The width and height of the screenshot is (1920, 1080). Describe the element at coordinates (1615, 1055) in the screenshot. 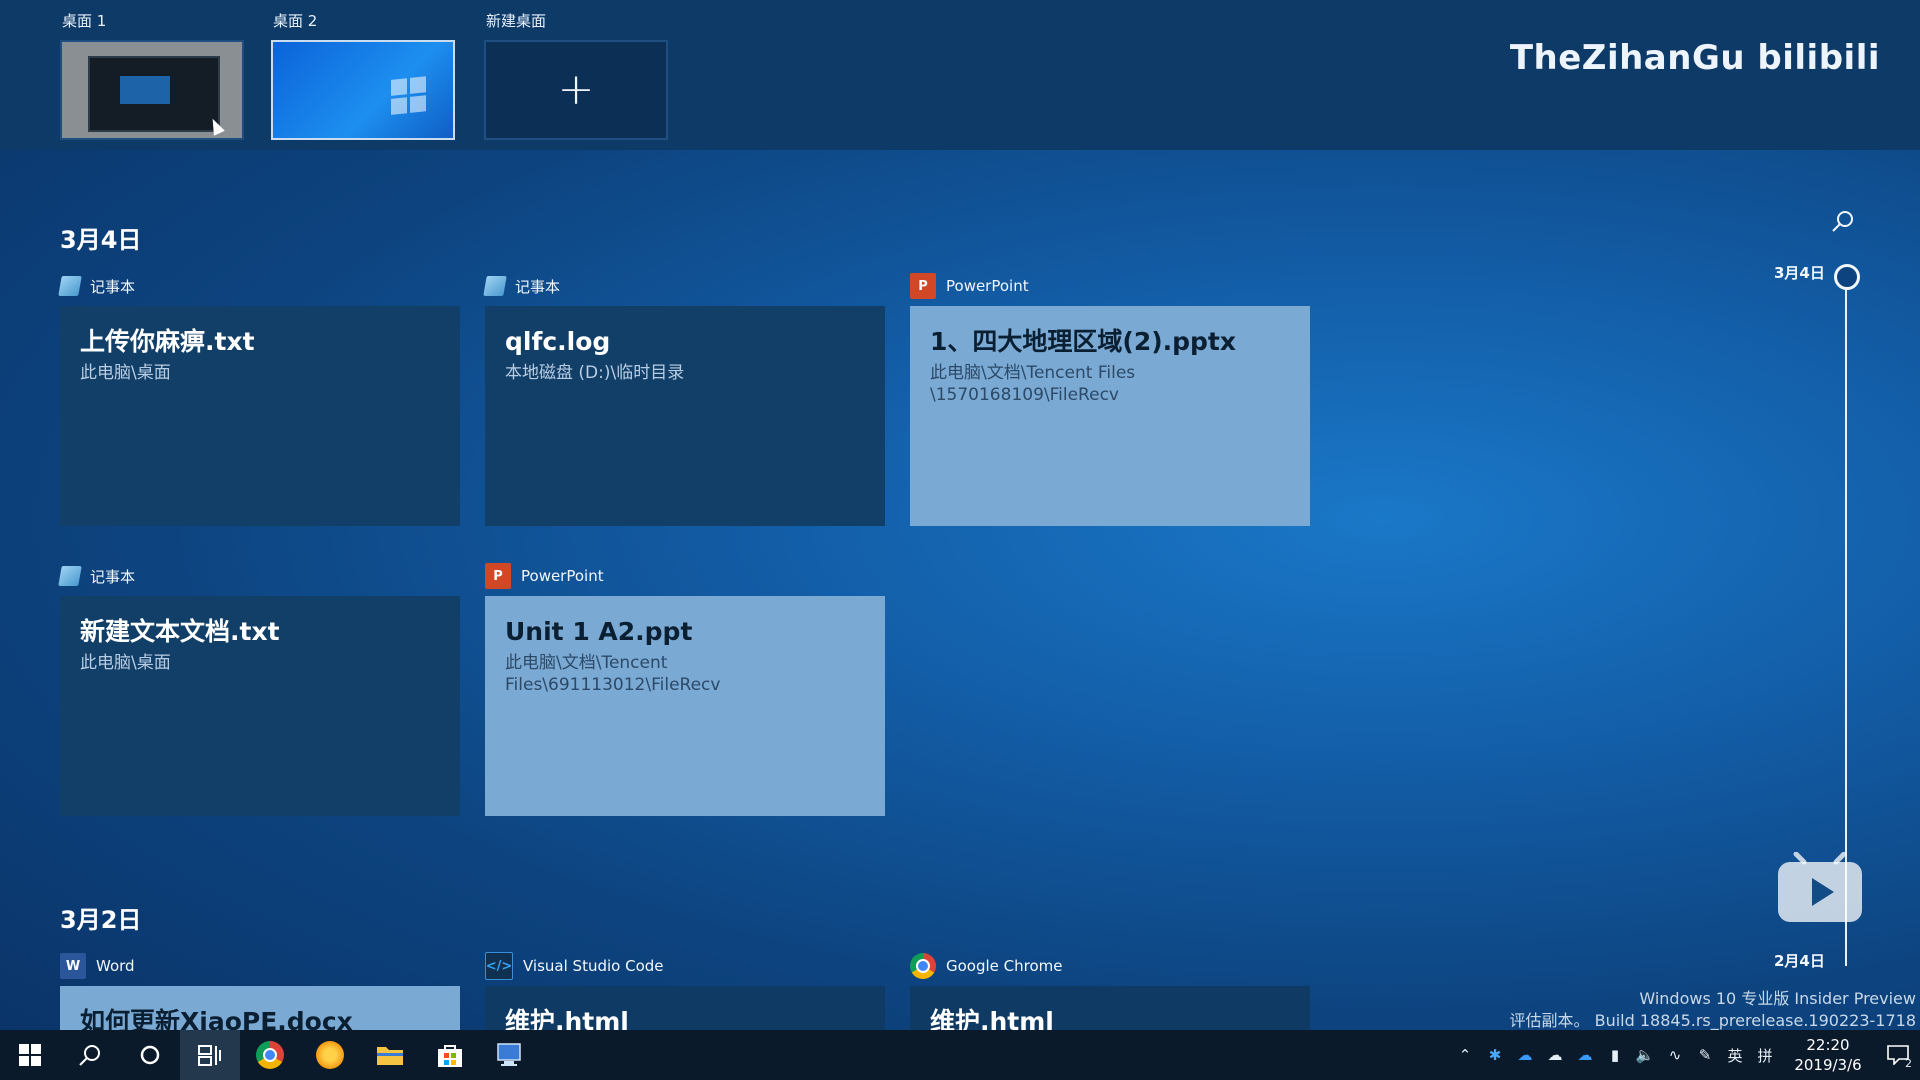

I see `battery-icon: ▮` at that location.